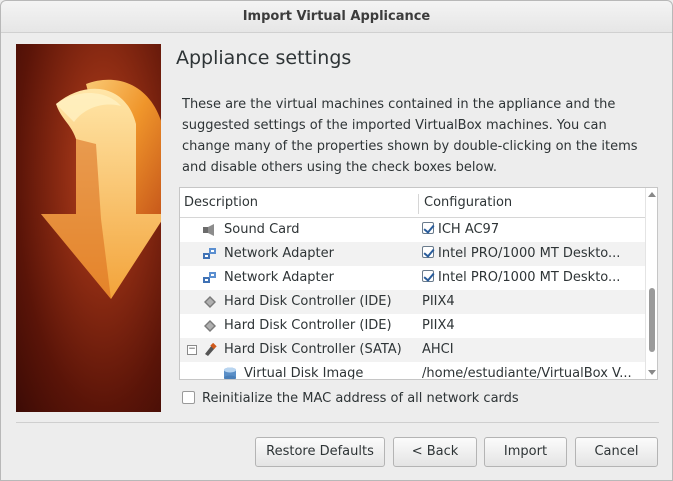 This screenshot has height=481, width=673. Describe the element at coordinates (264, 58) in the screenshot. I see `page-title: Appliance settings` at that location.